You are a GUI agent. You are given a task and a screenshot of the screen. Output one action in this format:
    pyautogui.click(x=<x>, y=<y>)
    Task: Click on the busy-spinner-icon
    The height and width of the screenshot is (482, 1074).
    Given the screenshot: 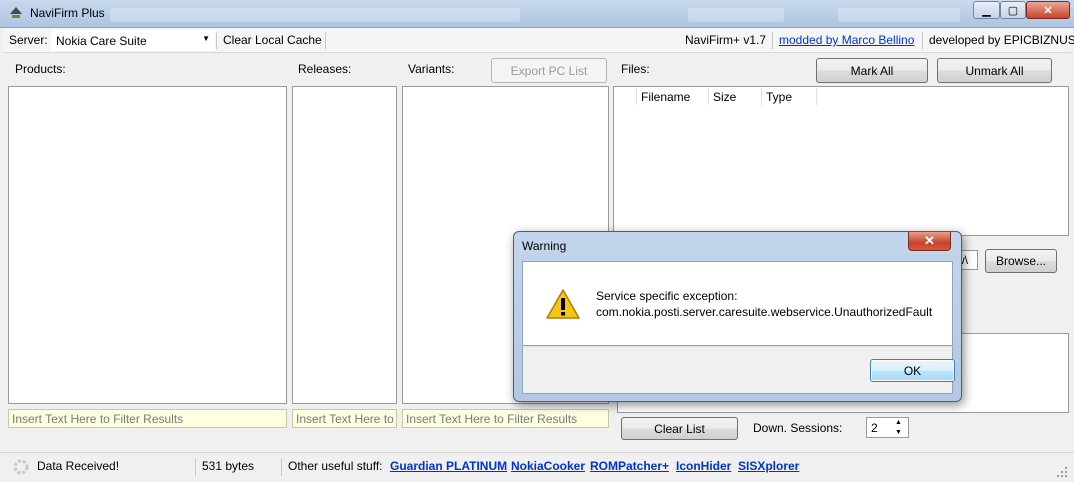 What is the action you would take?
    pyautogui.click(x=21, y=467)
    